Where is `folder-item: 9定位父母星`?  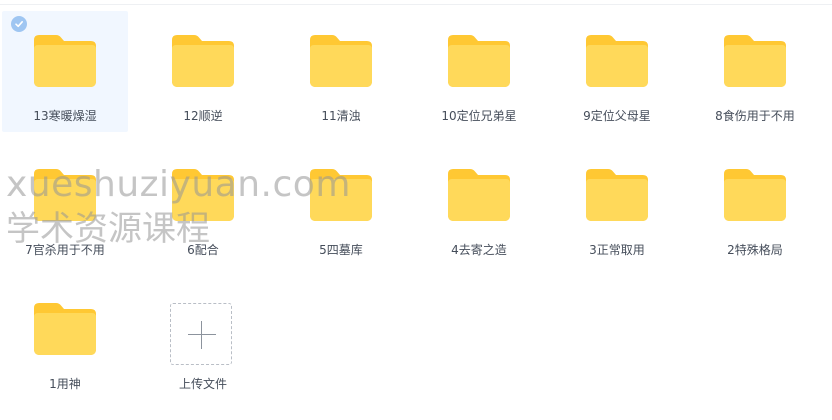 folder-item: 9定位父母星 is located at coordinates (617, 71).